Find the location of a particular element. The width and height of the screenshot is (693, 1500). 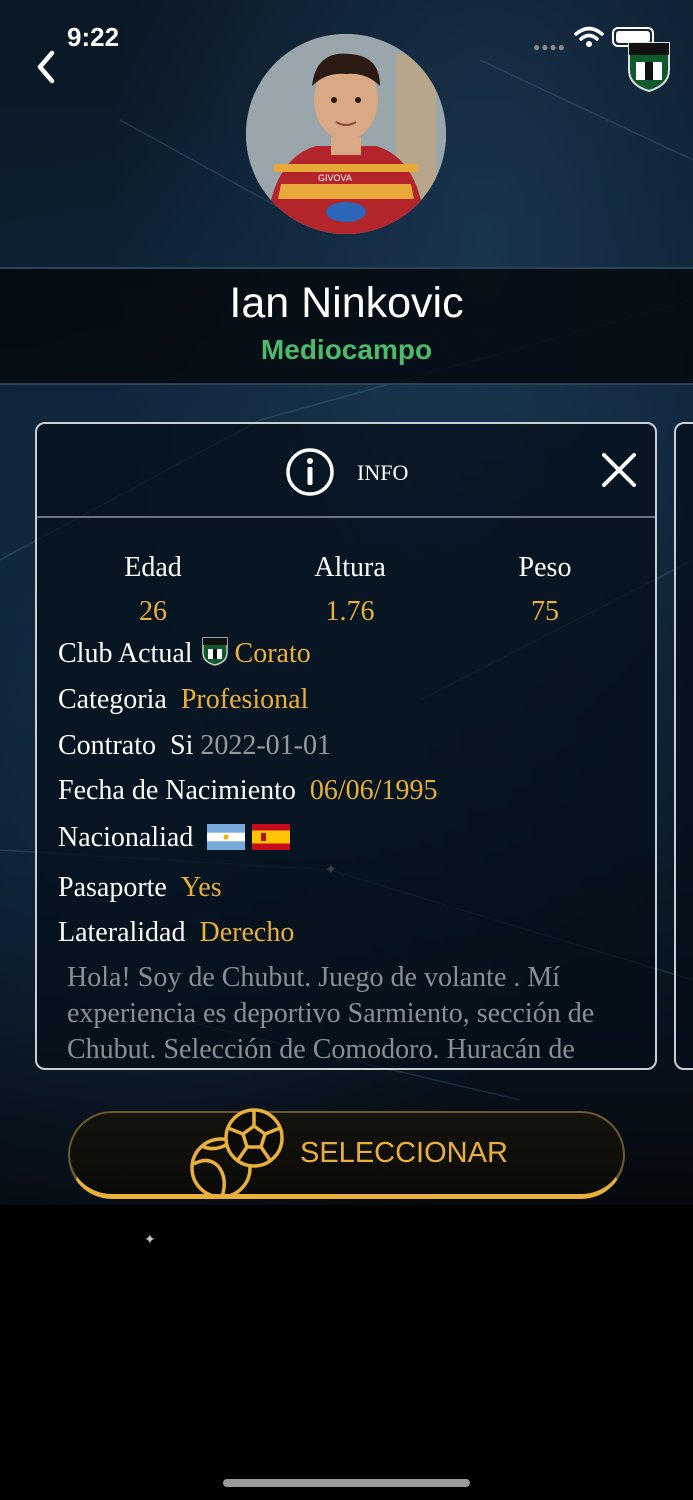

globe-soccer-ball-icon is located at coordinates (237, 1153).